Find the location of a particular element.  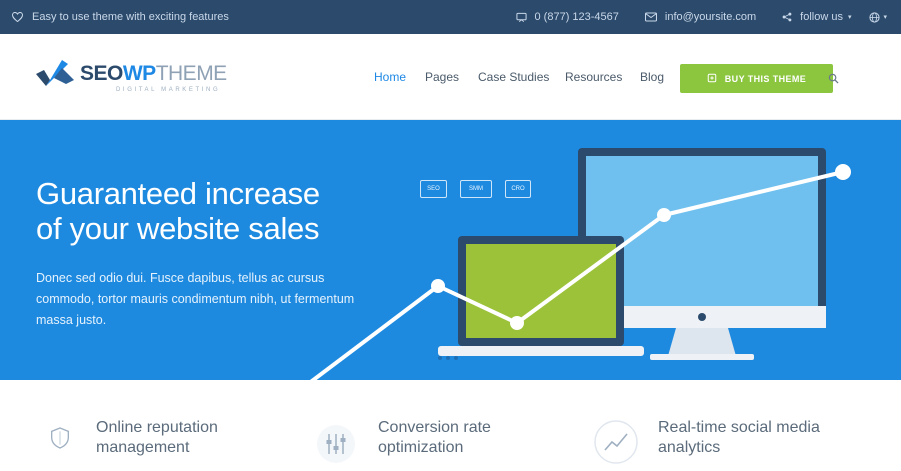

logo-wordmark: SEOWPTHEME is located at coordinates (153, 74).